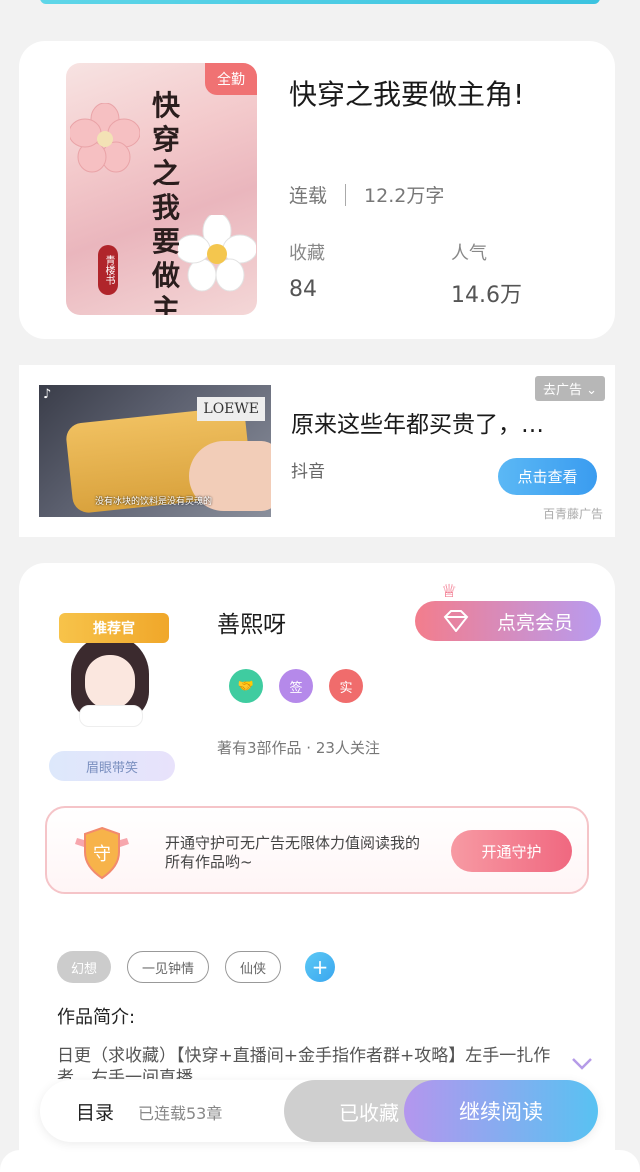 This screenshot has height=1172, width=640. What do you see at coordinates (456, 621) in the screenshot?
I see `diamond-icon` at bounding box center [456, 621].